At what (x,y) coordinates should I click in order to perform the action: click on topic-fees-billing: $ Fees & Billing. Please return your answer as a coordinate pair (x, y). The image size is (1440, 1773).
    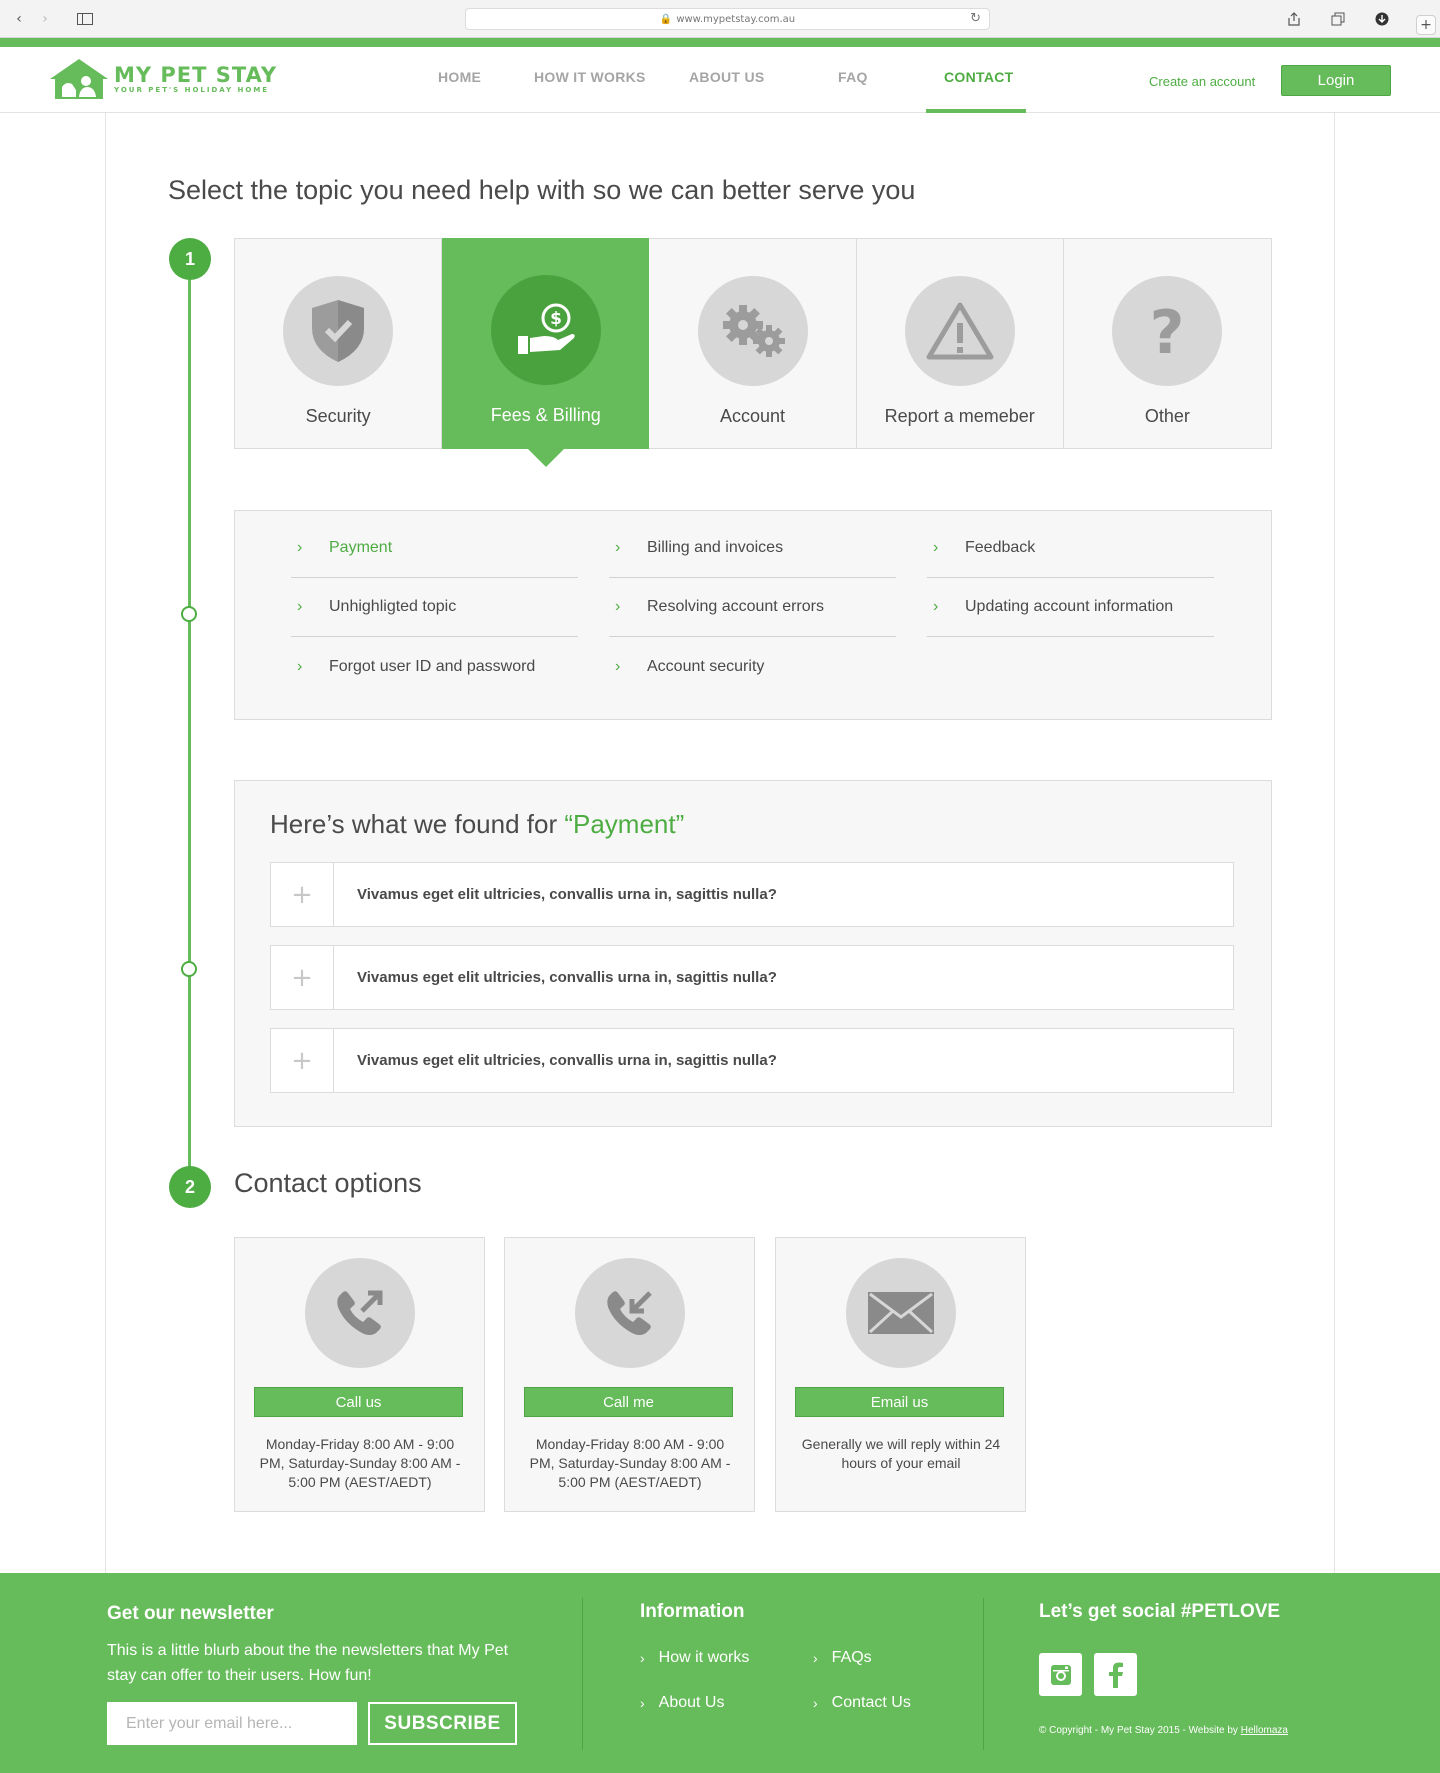
    Looking at the image, I should click on (546, 352).